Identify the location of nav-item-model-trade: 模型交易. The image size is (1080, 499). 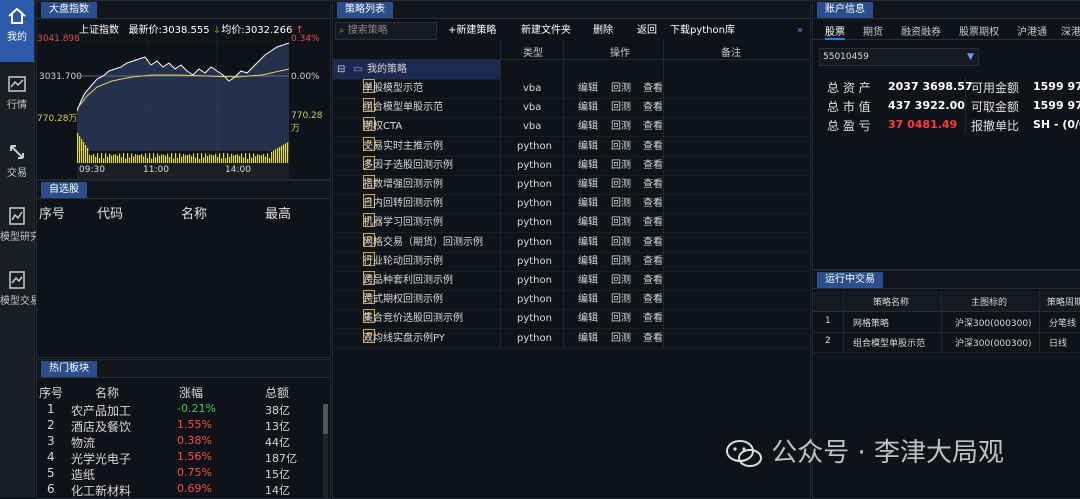
(20, 295).